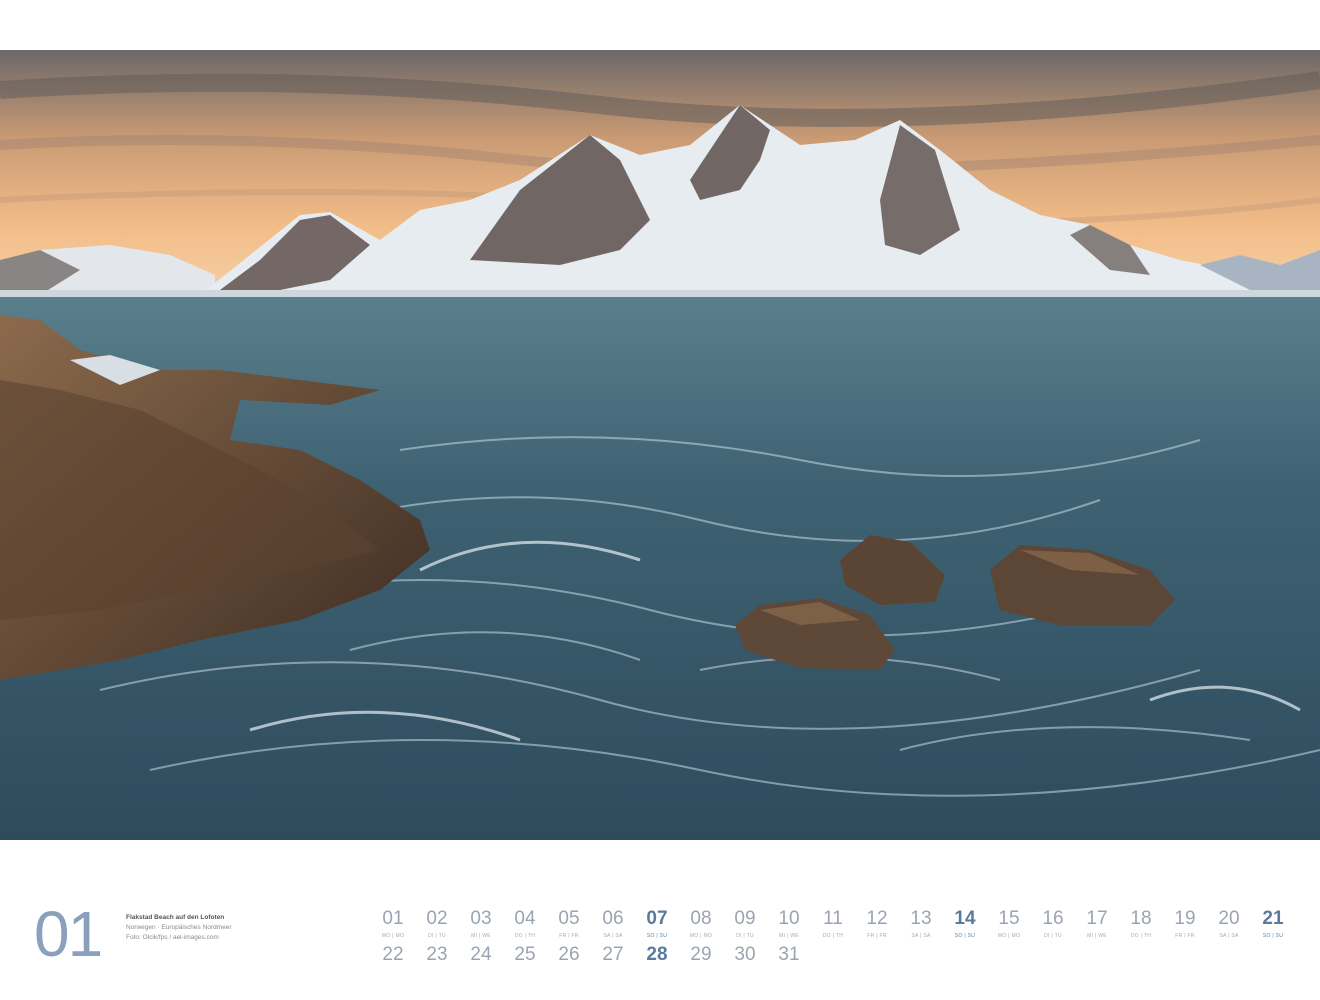 The height and width of the screenshot is (1000, 1320). I want to click on day-number: 11, so click(833, 918).